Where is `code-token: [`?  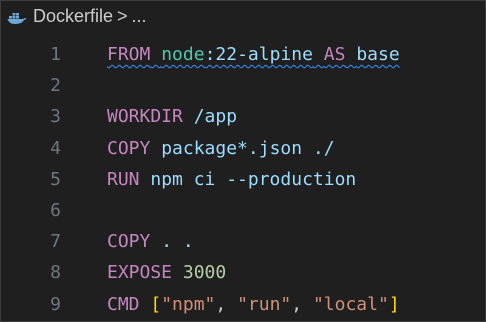 code-token: [ is located at coordinates (156, 304).